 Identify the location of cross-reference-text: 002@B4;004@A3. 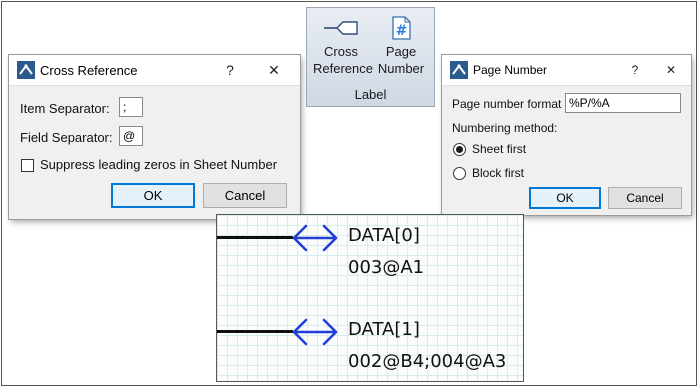
(427, 361).